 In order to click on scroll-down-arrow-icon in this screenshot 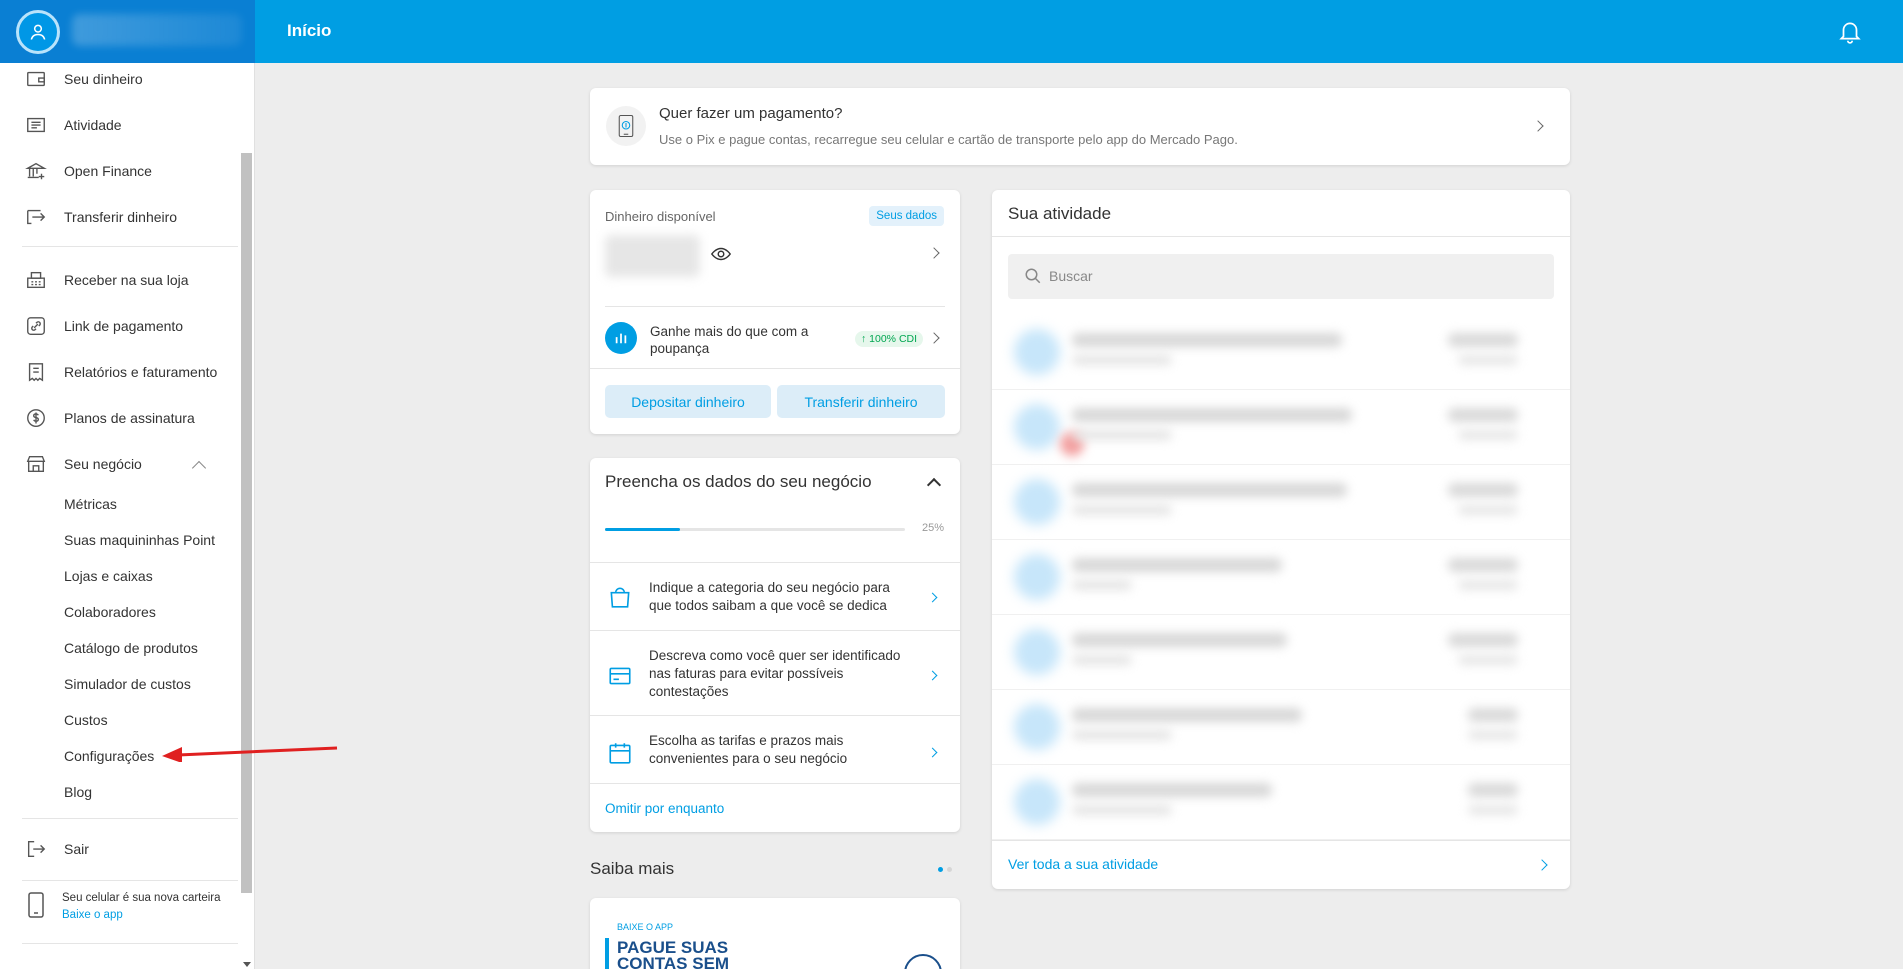, I will do `click(247, 964)`.